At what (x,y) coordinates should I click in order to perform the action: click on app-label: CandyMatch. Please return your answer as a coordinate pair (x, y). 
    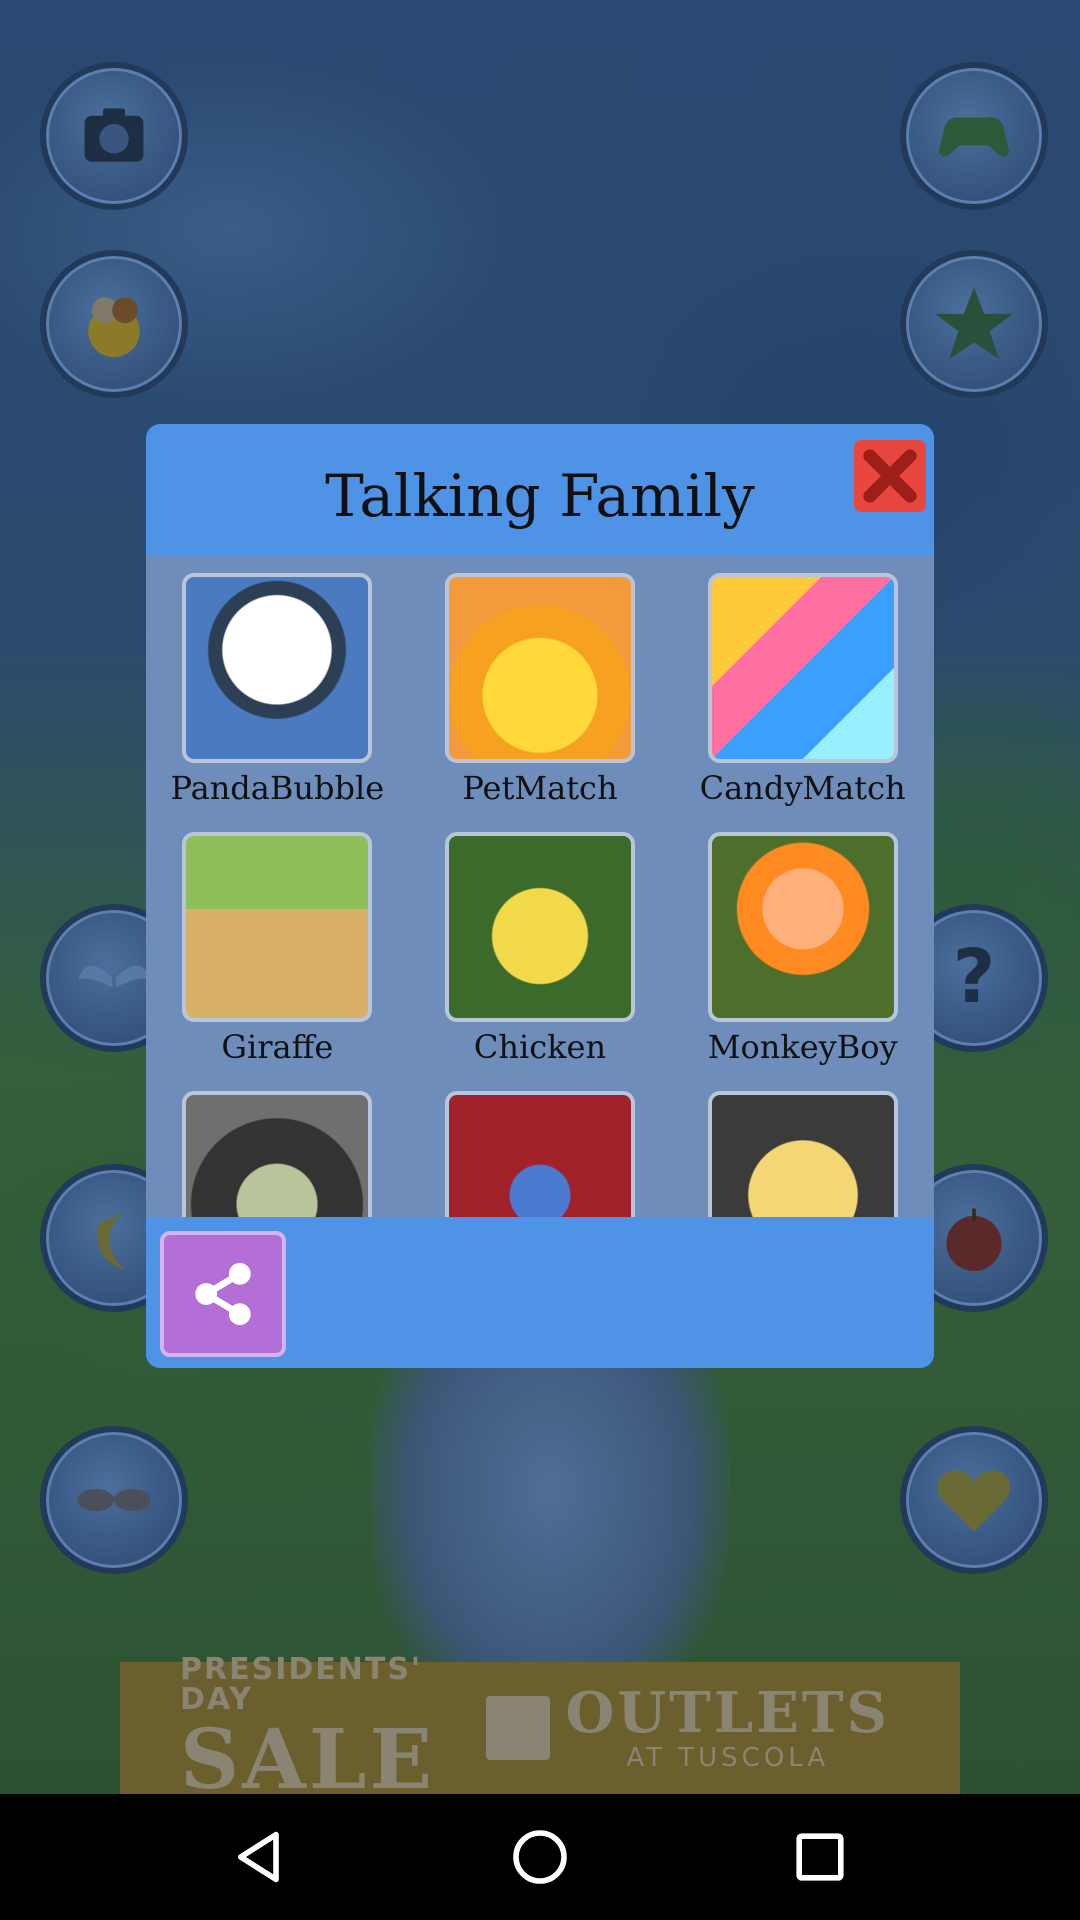
    Looking at the image, I should click on (802, 788).